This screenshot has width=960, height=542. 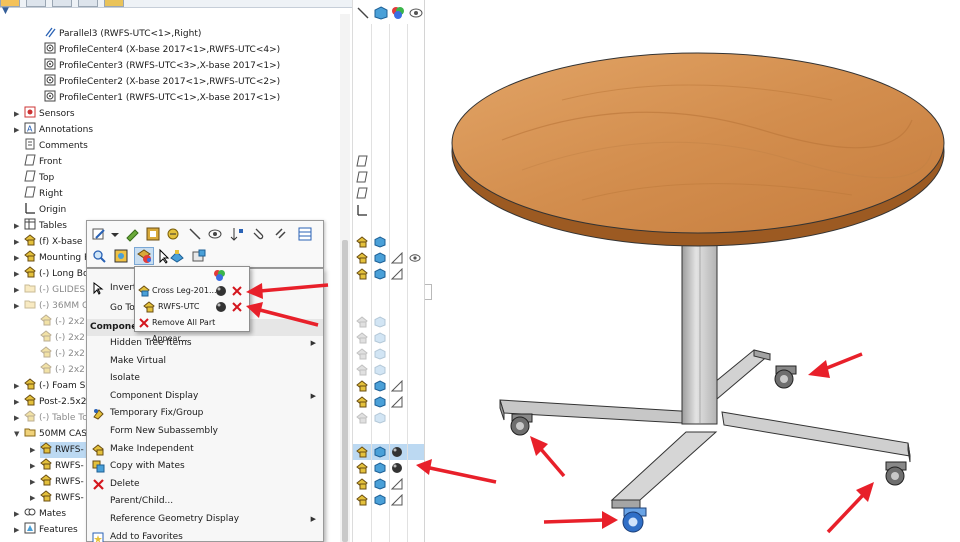 What do you see at coordinates (56, 146) in the screenshot?
I see `tree-item: Comments` at bounding box center [56, 146].